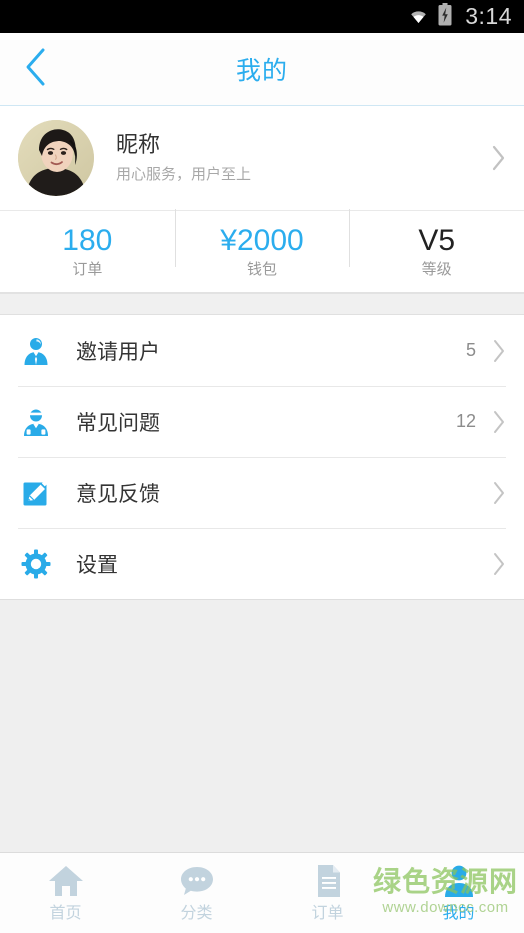 The height and width of the screenshot is (933, 524). I want to click on stat-level: V5 等级, so click(436, 243).